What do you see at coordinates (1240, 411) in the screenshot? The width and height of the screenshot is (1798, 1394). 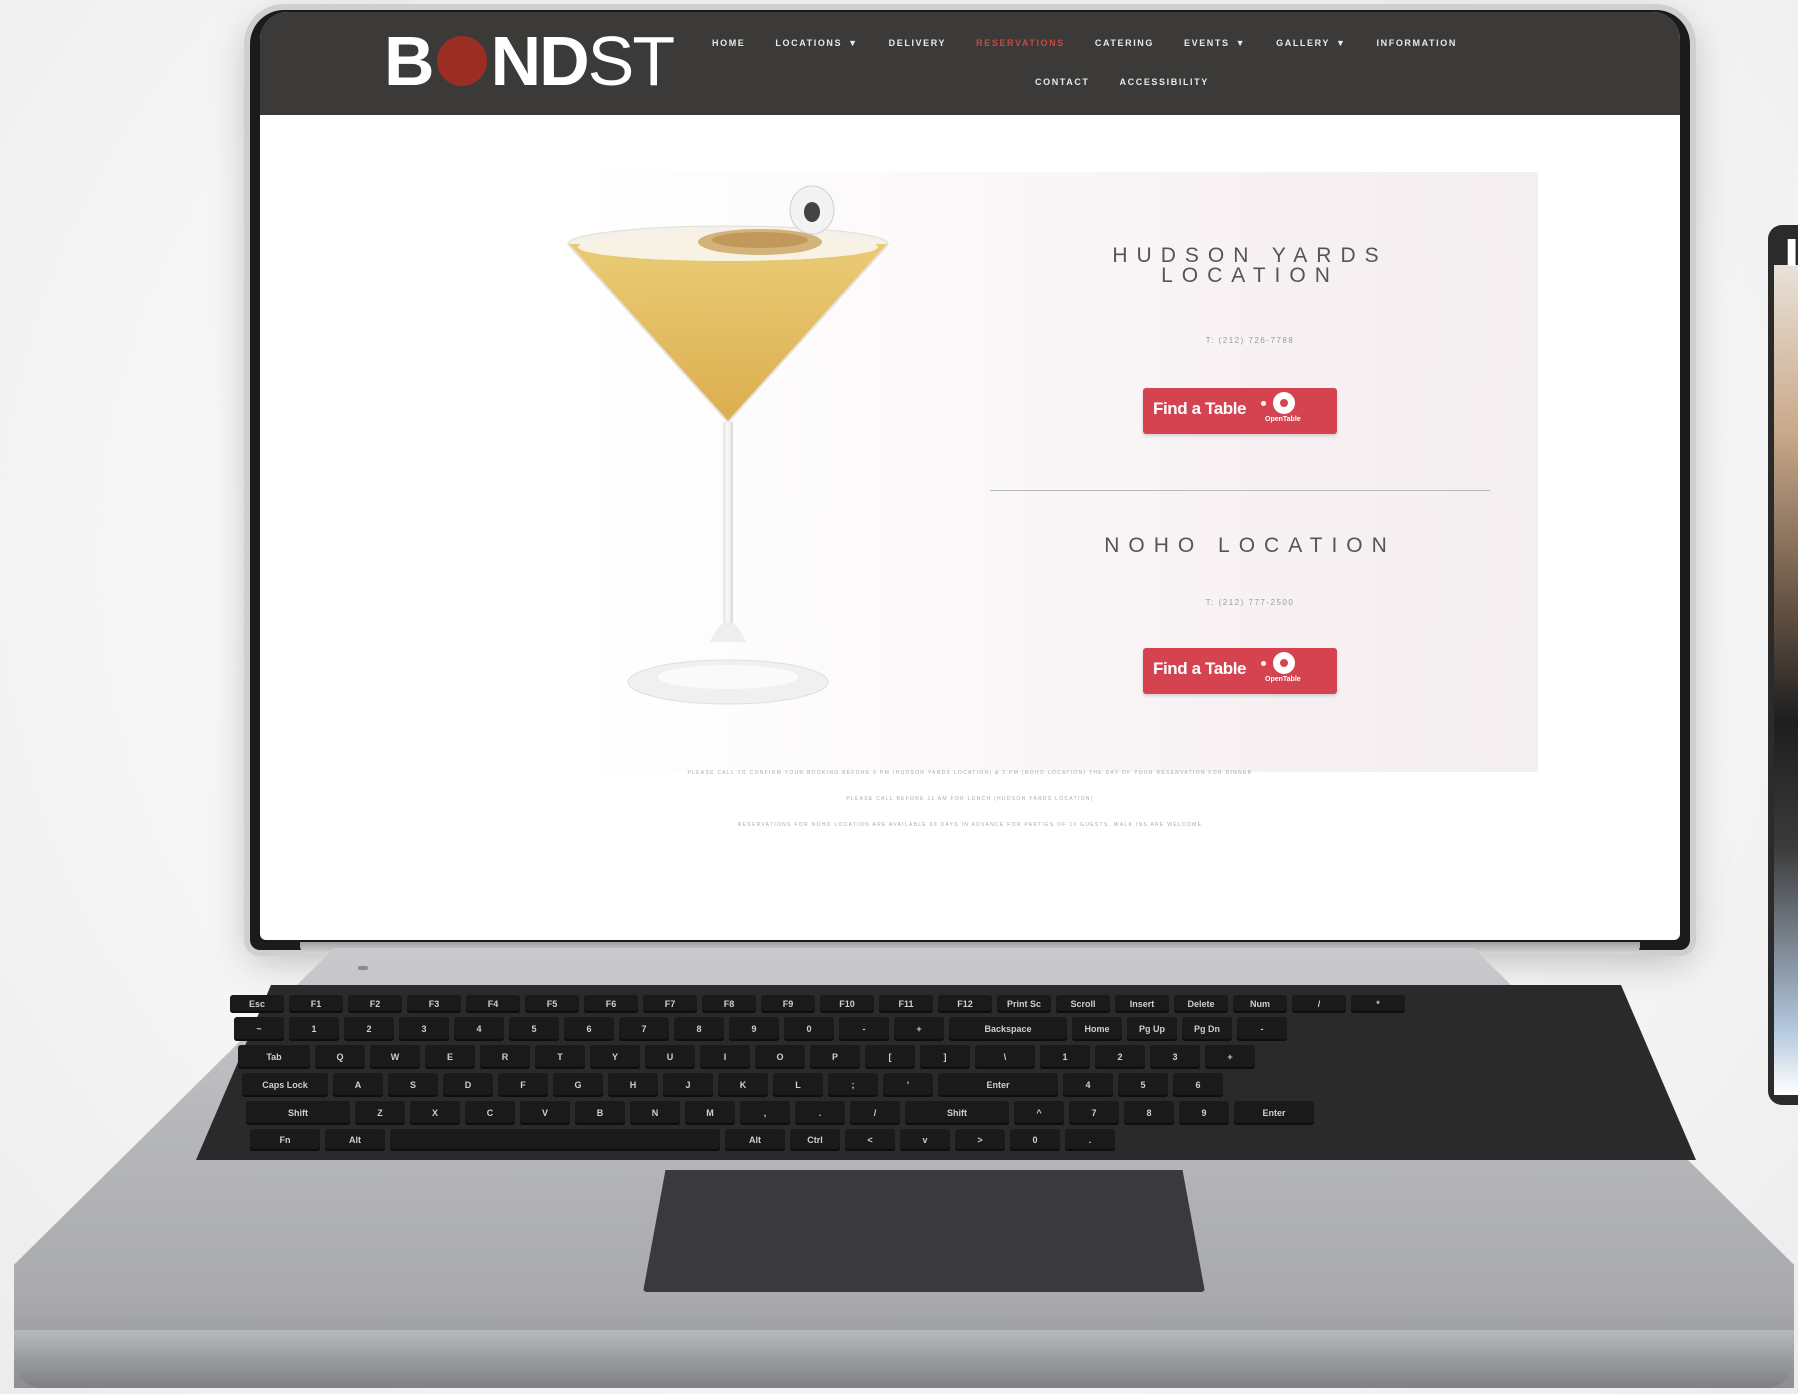 I see `find-table-button-hudson-yards: Find a Table OpenTable` at bounding box center [1240, 411].